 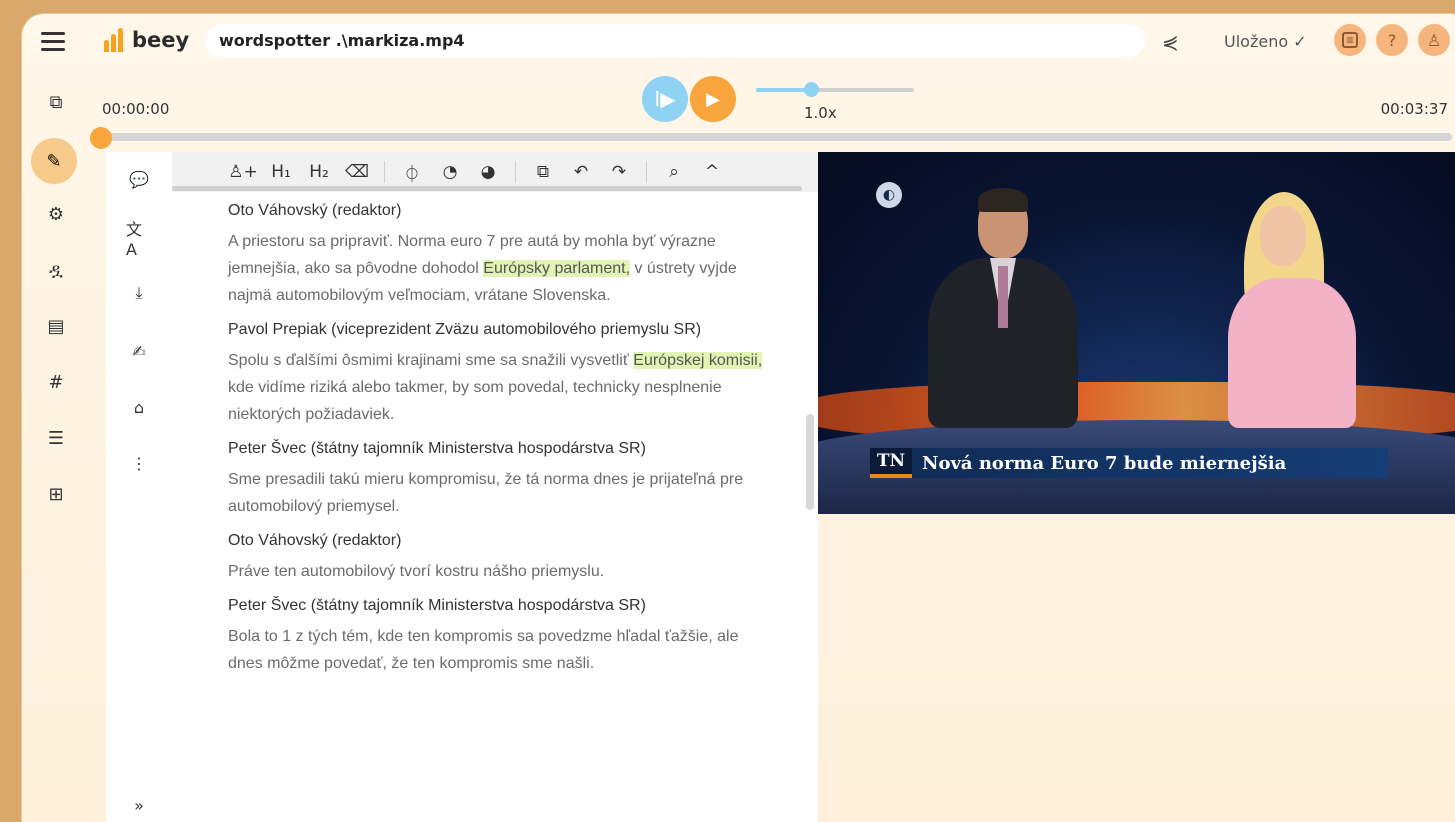 I want to click on document-title: wordspotter .\markiza.mp4, so click(x=675, y=41).